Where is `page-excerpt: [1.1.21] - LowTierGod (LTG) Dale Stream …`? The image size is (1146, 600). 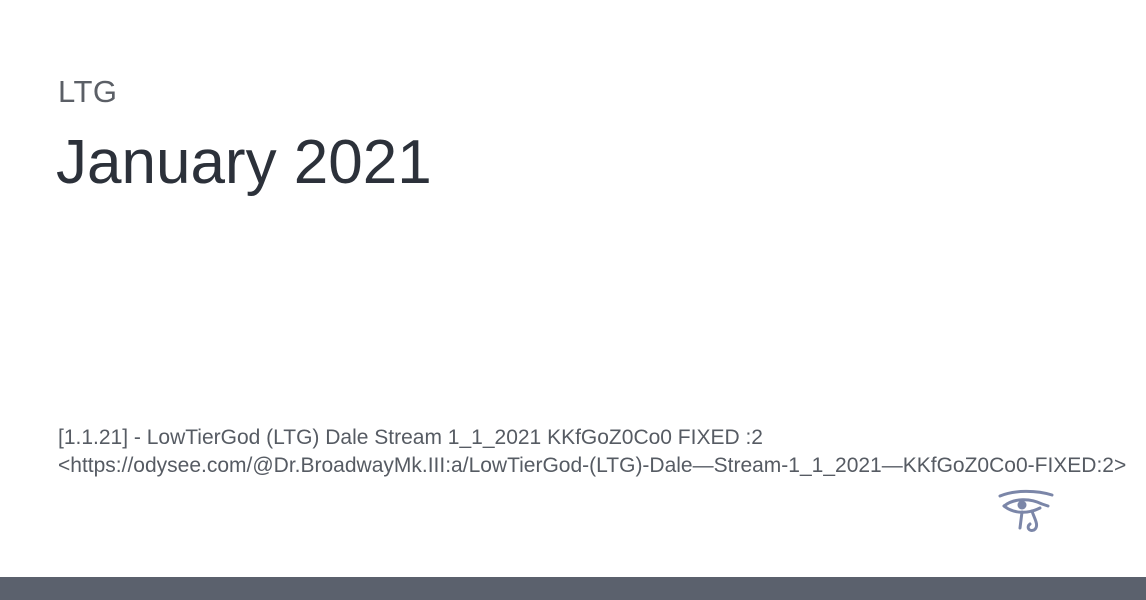 page-excerpt: [1.1.21] - LowTierGod (LTG) Dale Stream … is located at coordinates (602, 452).